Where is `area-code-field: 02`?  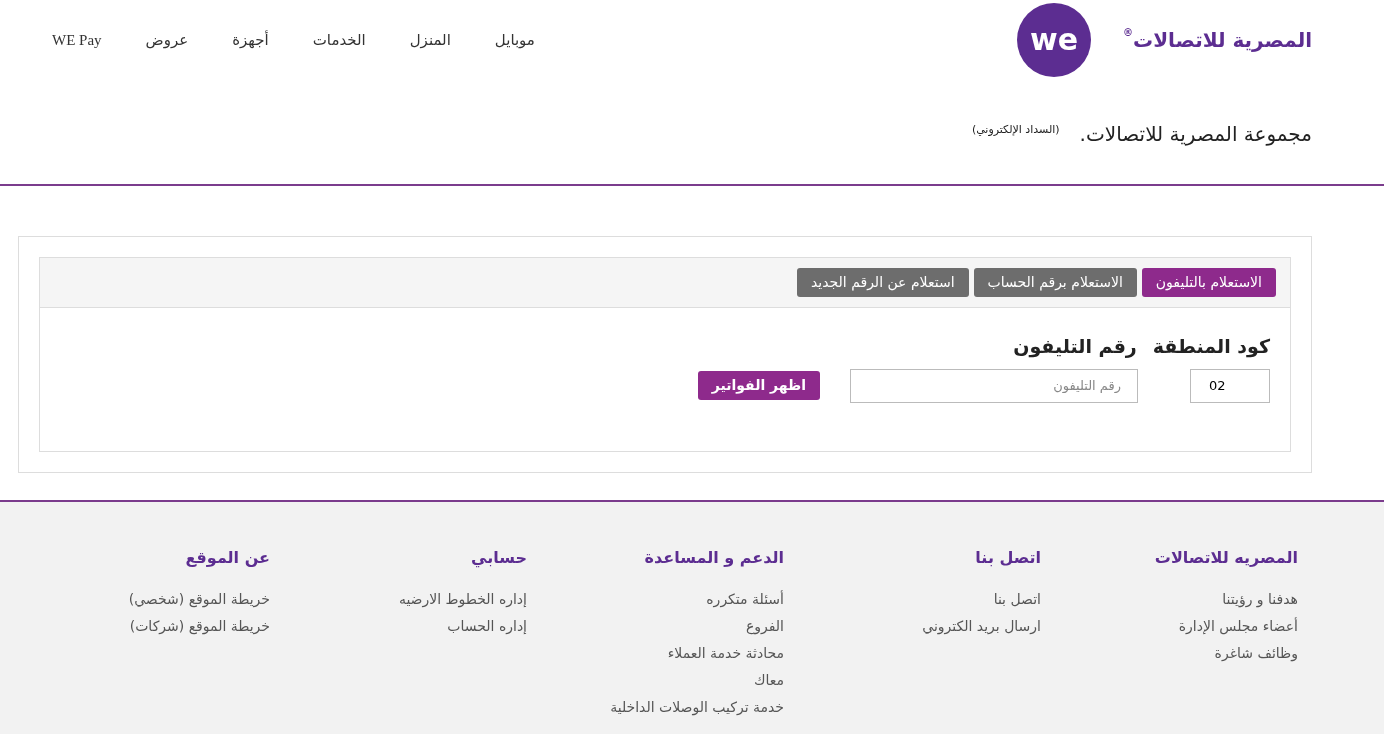
area-code-field: 02 is located at coordinates (1230, 385).